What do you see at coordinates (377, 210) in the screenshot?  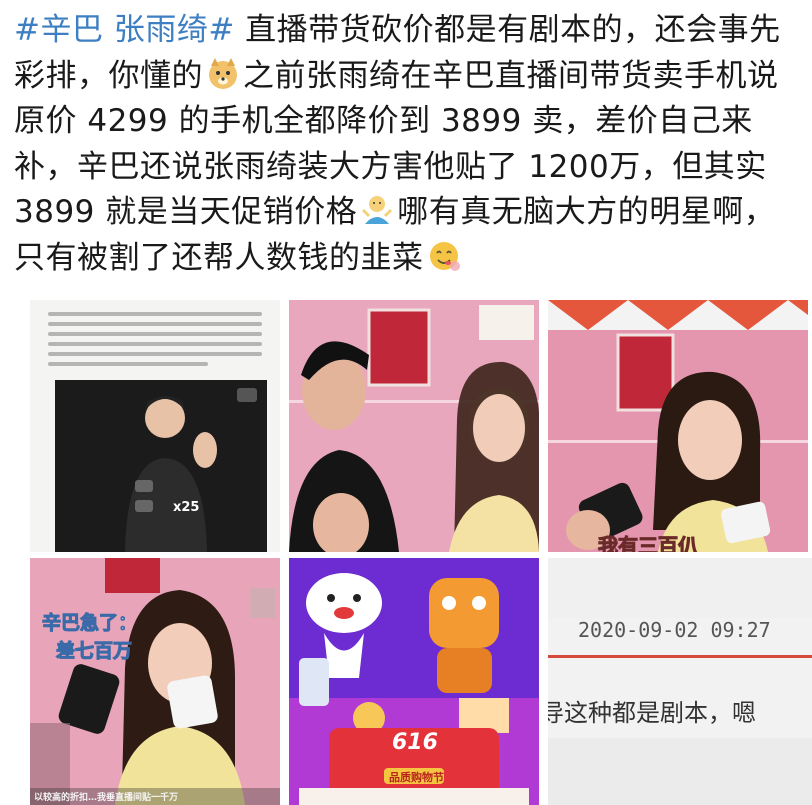 I see `shrug-emoji-icon` at bounding box center [377, 210].